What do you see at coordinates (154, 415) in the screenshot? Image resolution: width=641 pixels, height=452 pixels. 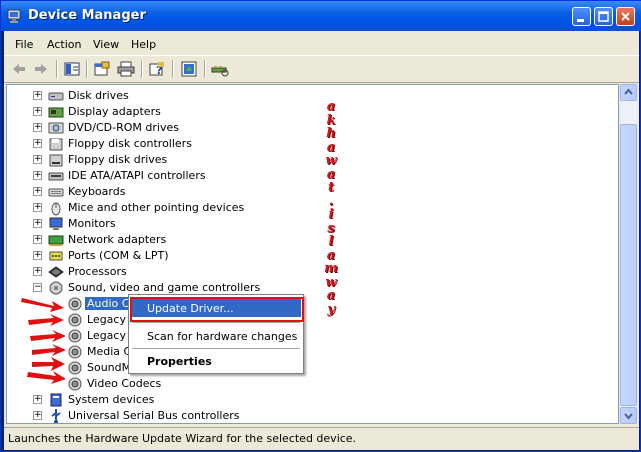 I see `tree-item-label: Universal Serial Bus controllers` at bounding box center [154, 415].